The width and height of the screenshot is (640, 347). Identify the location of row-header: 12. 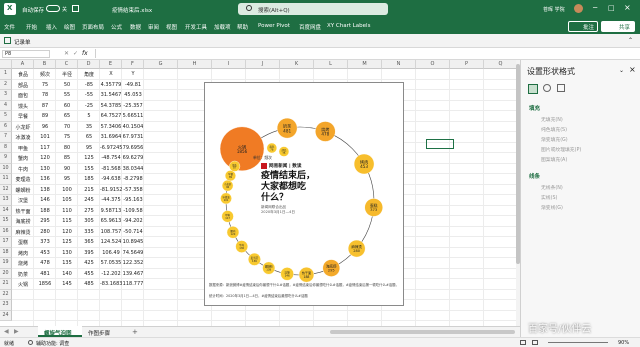
(6, 189).